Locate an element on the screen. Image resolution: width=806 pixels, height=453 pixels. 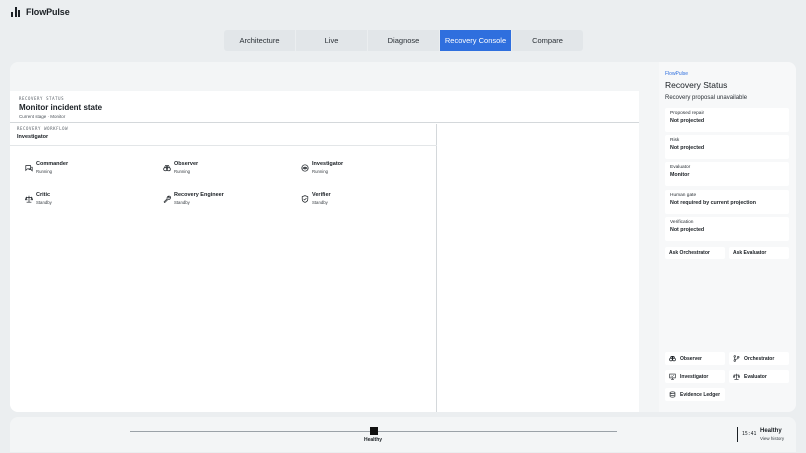
timeline-bar: Healthy 15:41 Healthy View history is located at coordinates (403, 434).